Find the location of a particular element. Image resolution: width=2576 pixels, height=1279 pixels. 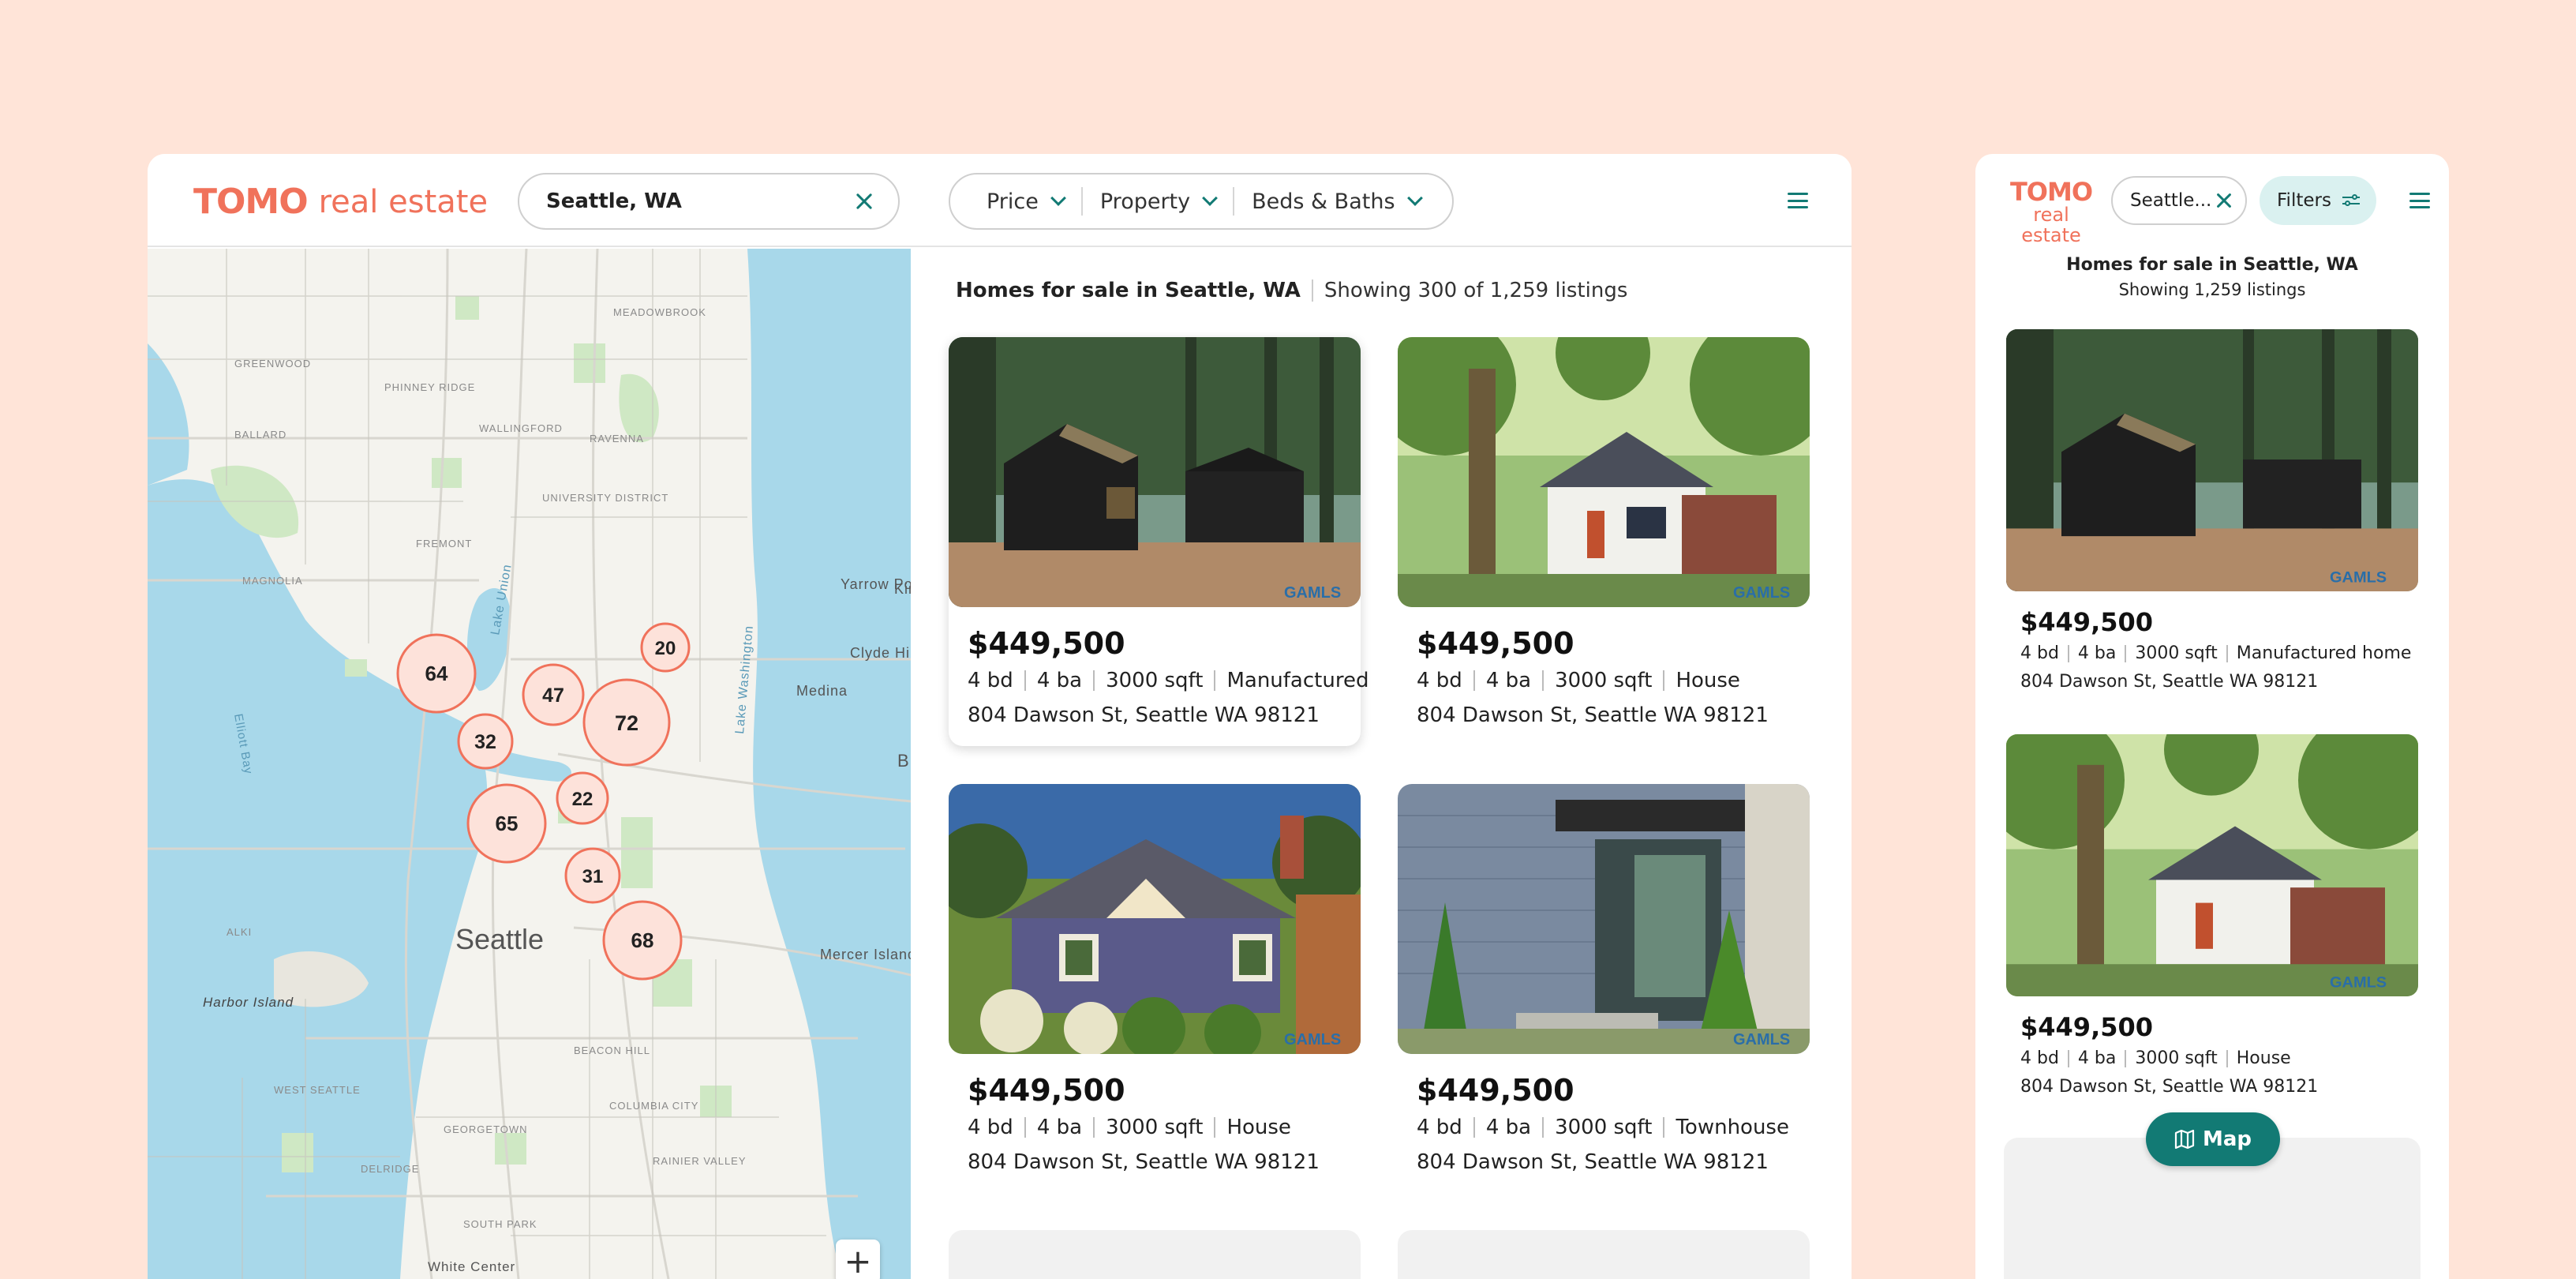

beds-baths-filter-button: Beds & Baths is located at coordinates (1328, 201).